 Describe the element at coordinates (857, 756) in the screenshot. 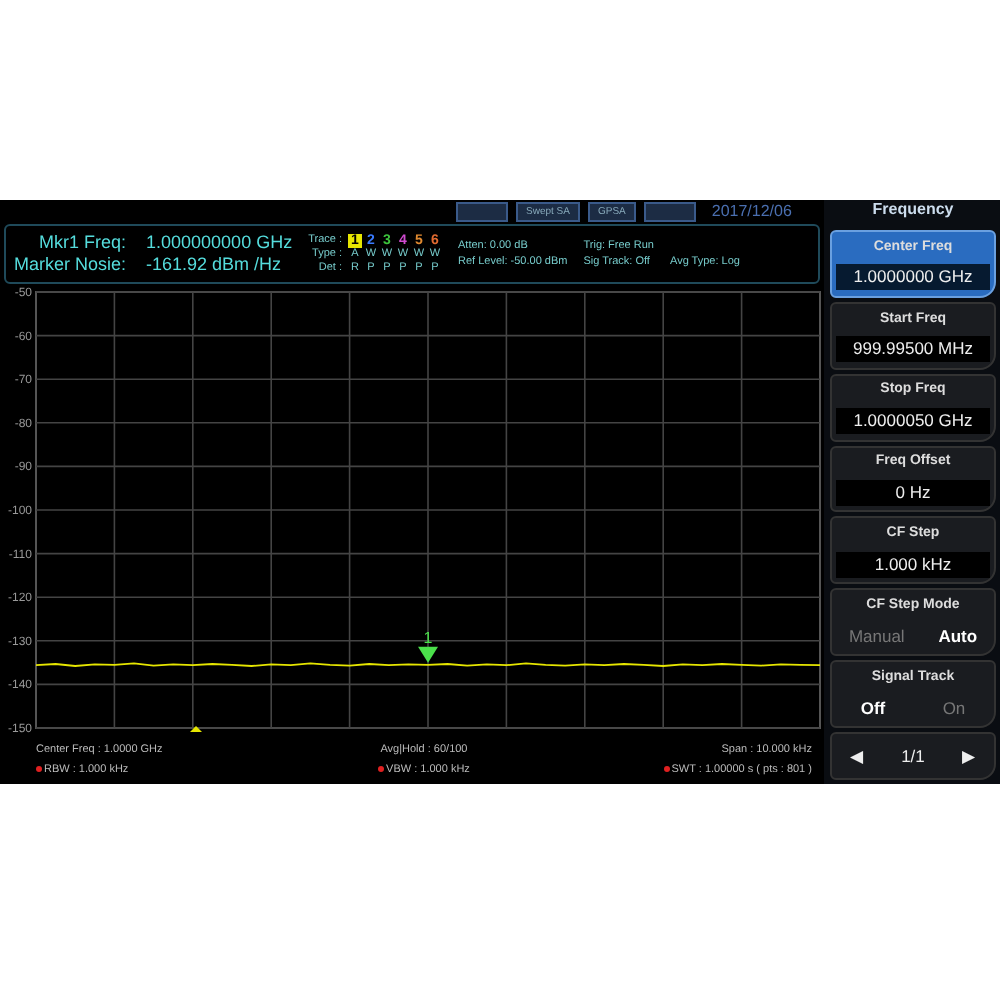

I see `prev-page-button: ◀` at that location.